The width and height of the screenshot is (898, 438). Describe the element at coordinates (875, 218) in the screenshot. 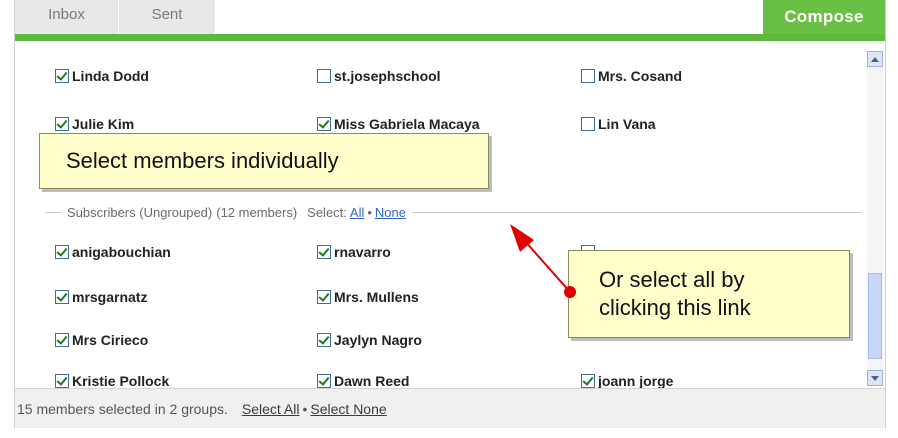

I see `vertical-scrollbar` at that location.